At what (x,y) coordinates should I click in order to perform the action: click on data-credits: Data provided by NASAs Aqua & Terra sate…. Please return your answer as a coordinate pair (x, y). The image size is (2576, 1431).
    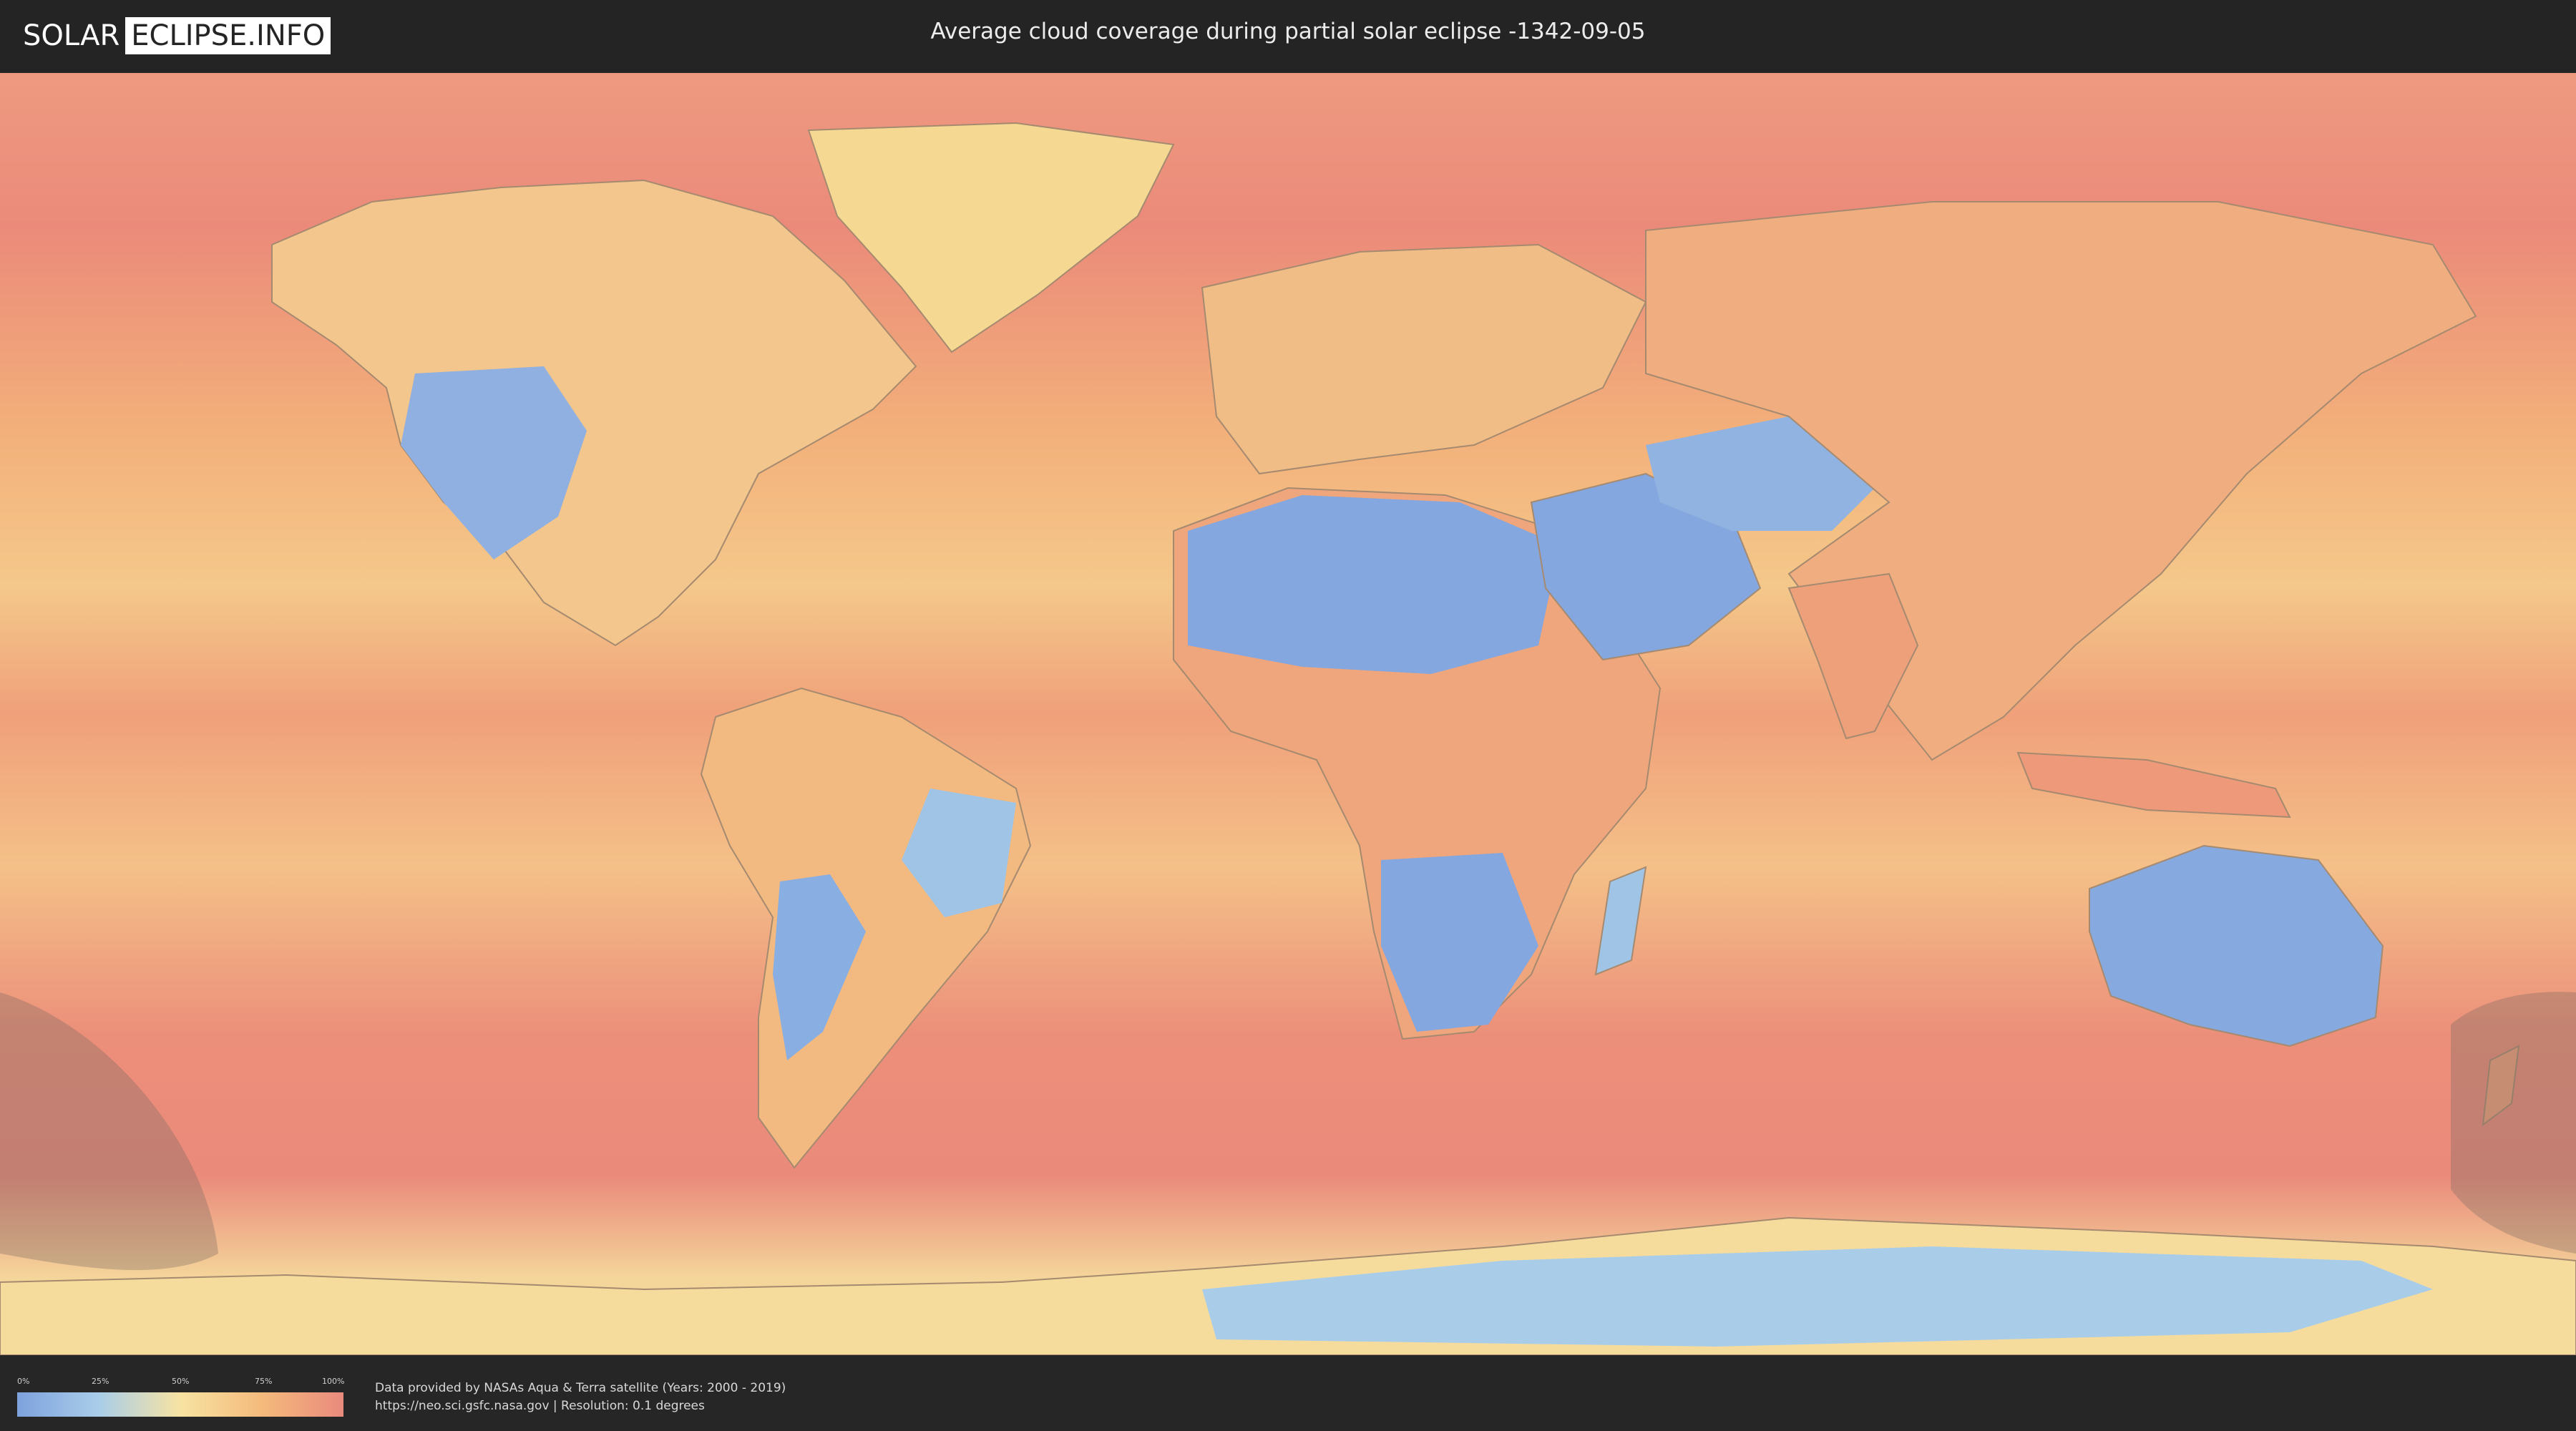
    Looking at the image, I should click on (580, 1397).